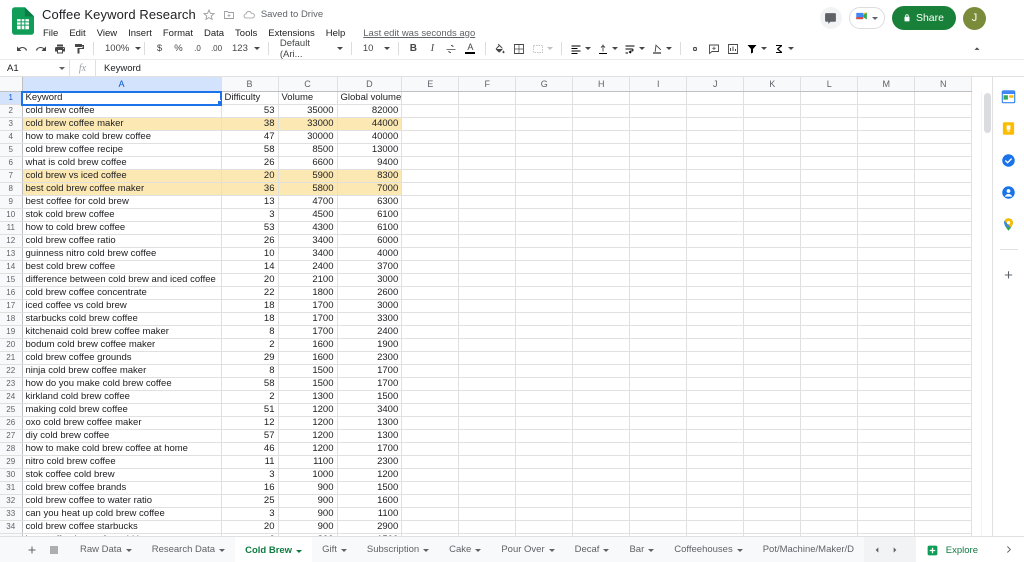  I want to click on cell-K34, so click(772, 527).